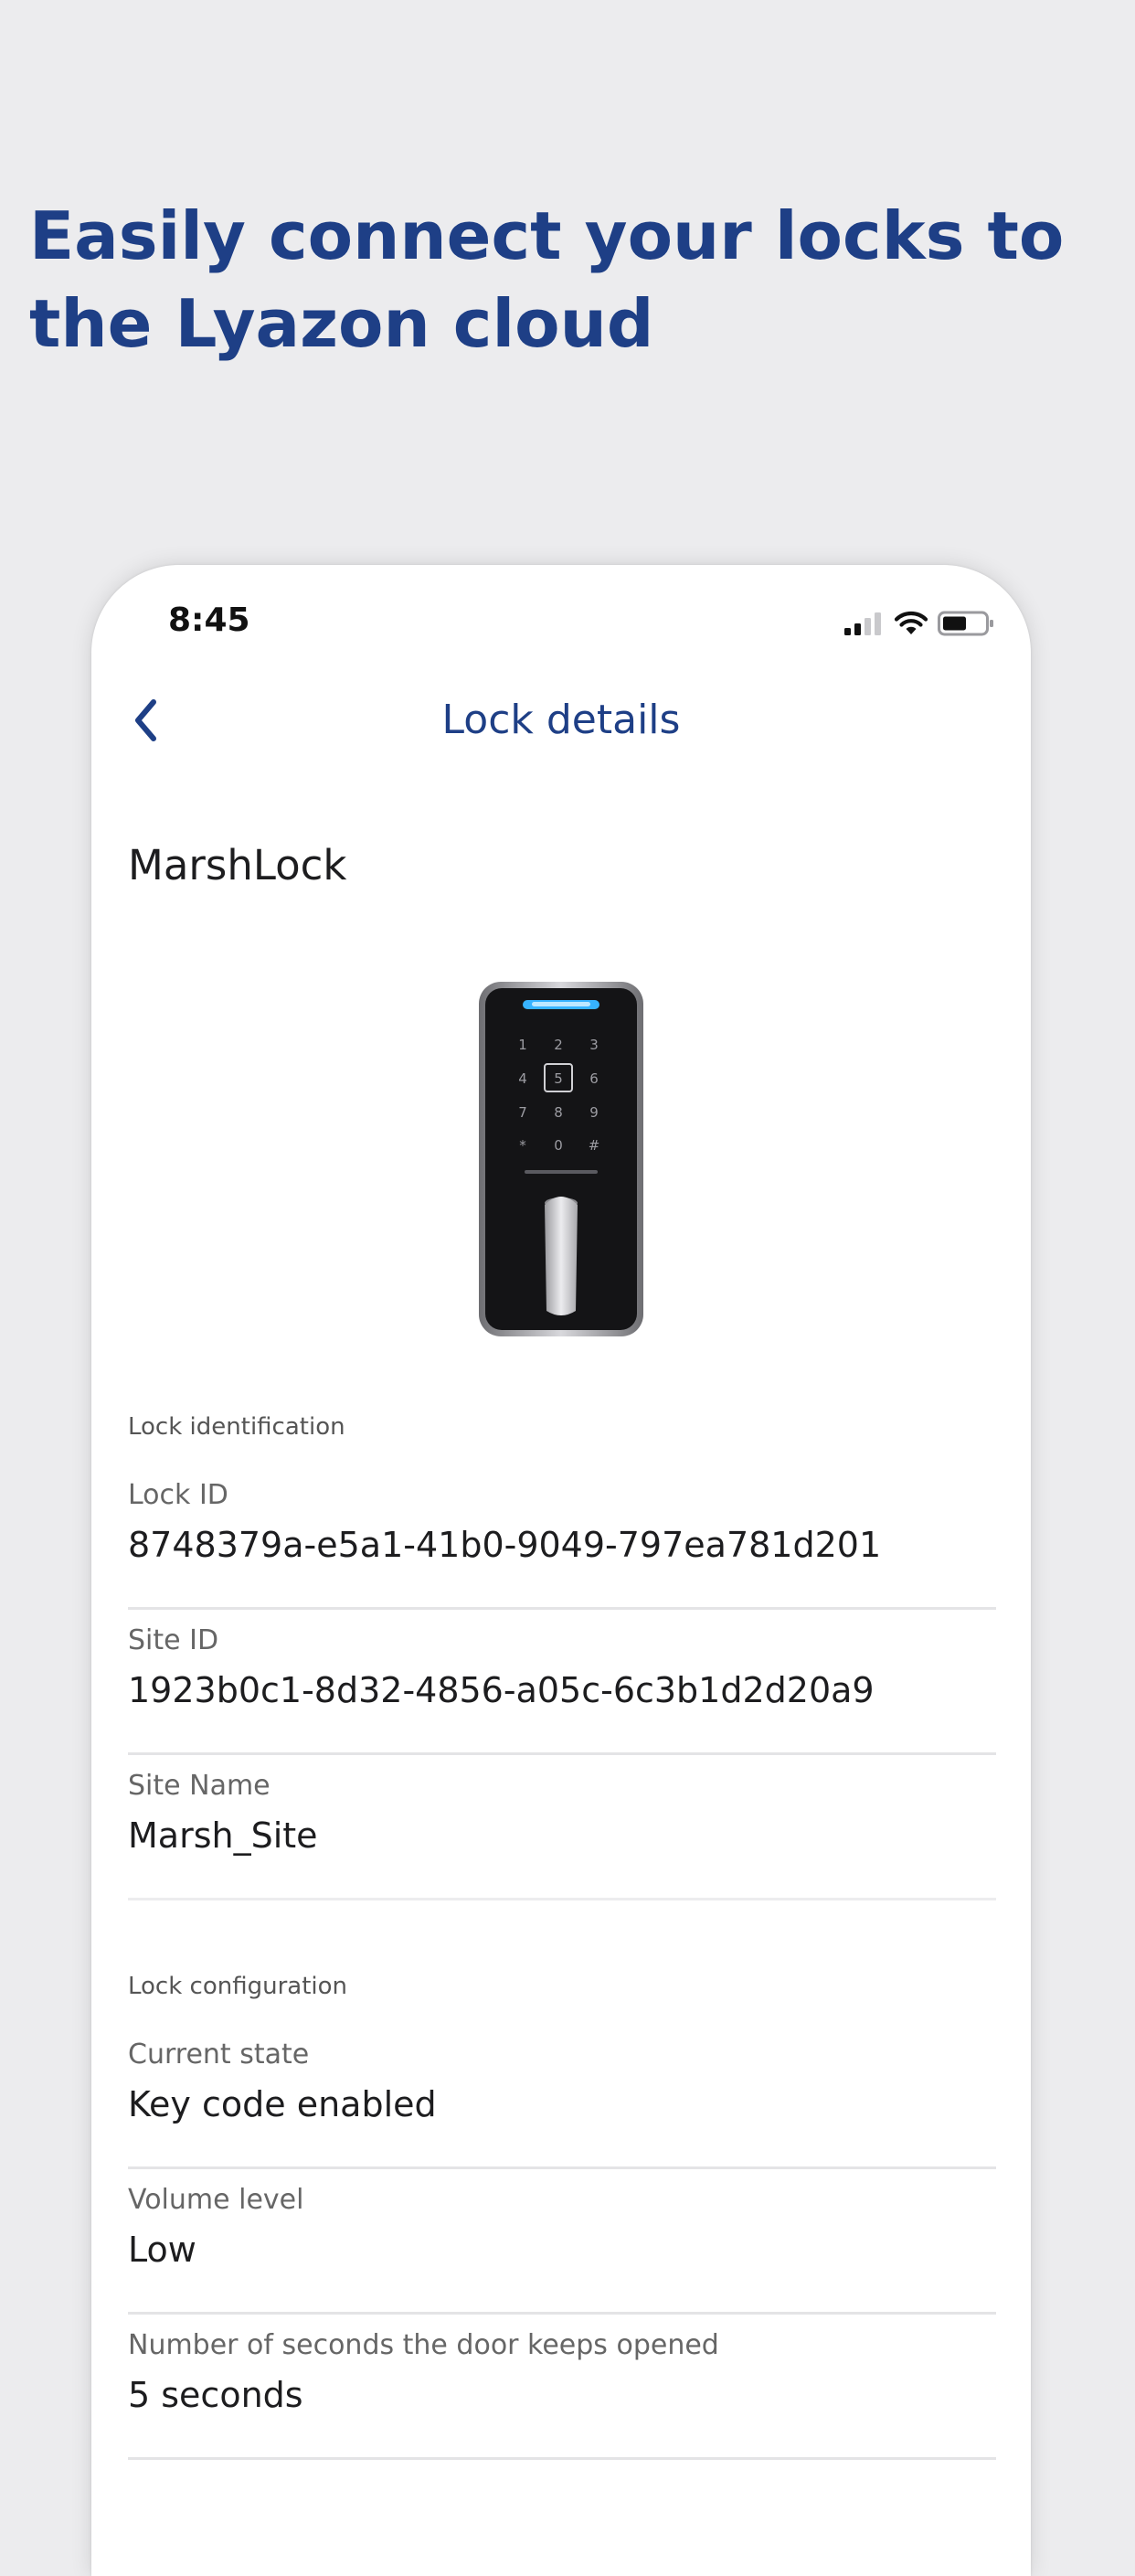  What do you see at coordinates (561, 720) in the screenshot?
I see `page-title: Lock details` at bounding box center [561, 720].